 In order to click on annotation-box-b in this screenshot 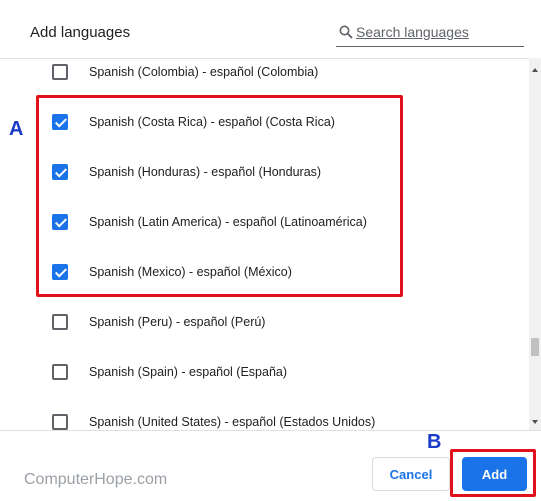, I will do `click(493, 473)`.